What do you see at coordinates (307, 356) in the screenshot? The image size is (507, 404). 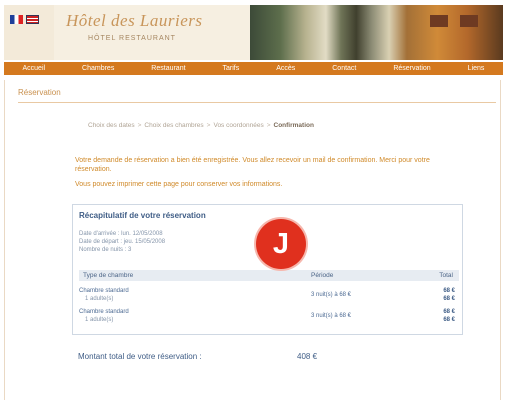 I see `total-amount: 408 €` at bounding box center [307, 356].